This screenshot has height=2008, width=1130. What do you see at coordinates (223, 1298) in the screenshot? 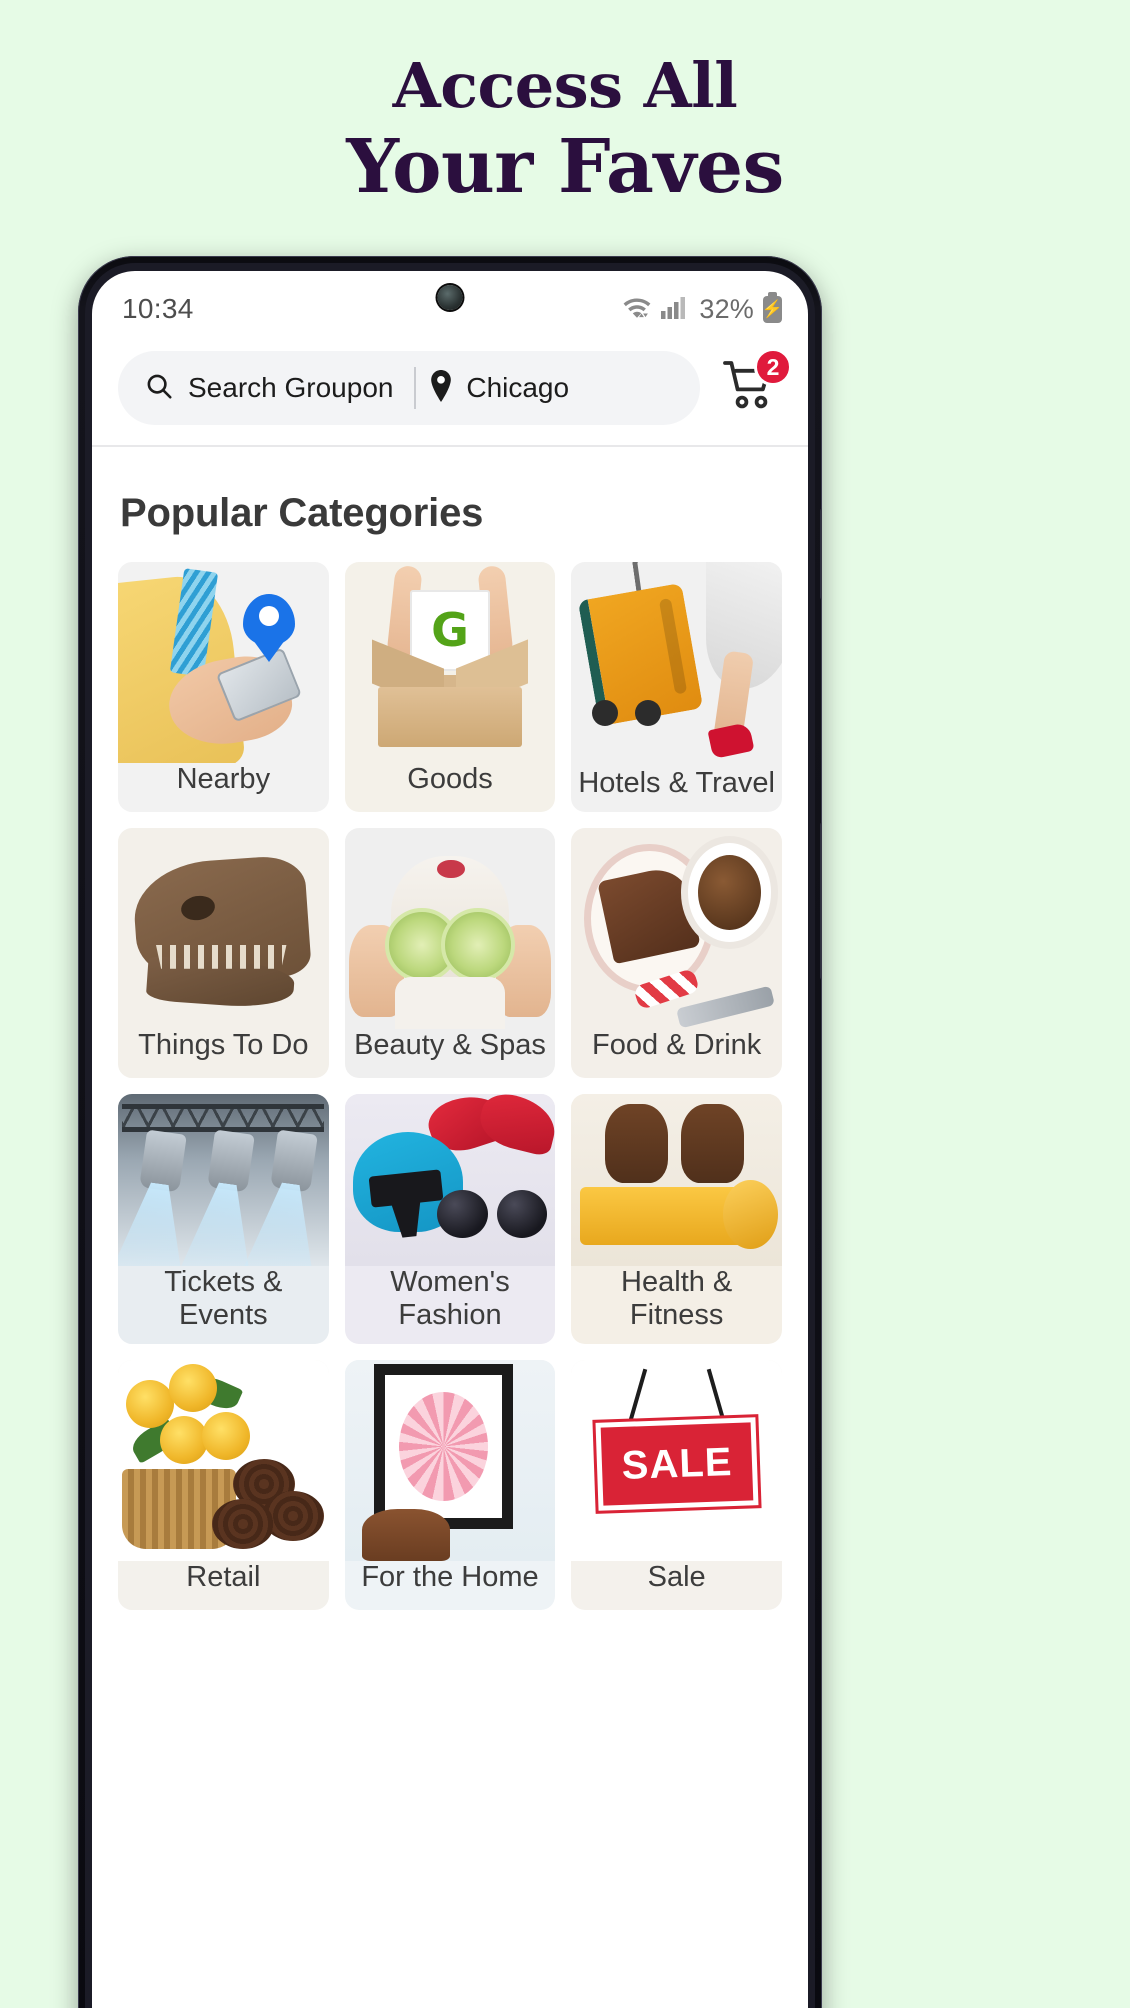
I see `category-label: Tickets & Events` at bounding box center [223, 1298].